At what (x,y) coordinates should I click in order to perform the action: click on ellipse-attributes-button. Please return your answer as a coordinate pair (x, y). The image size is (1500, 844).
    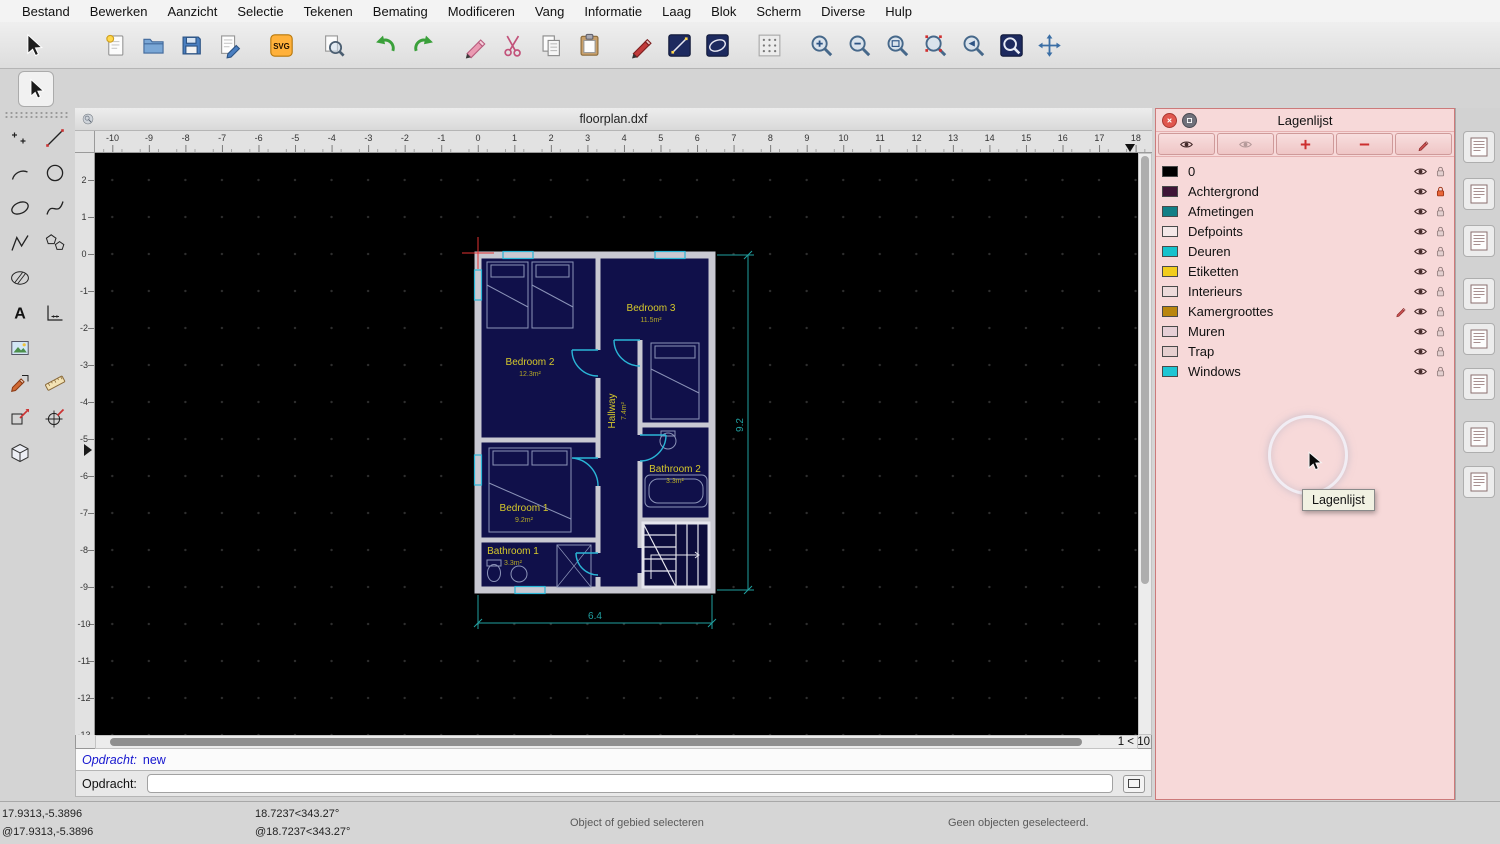
    Looking at the image, I should click on (717, 45).